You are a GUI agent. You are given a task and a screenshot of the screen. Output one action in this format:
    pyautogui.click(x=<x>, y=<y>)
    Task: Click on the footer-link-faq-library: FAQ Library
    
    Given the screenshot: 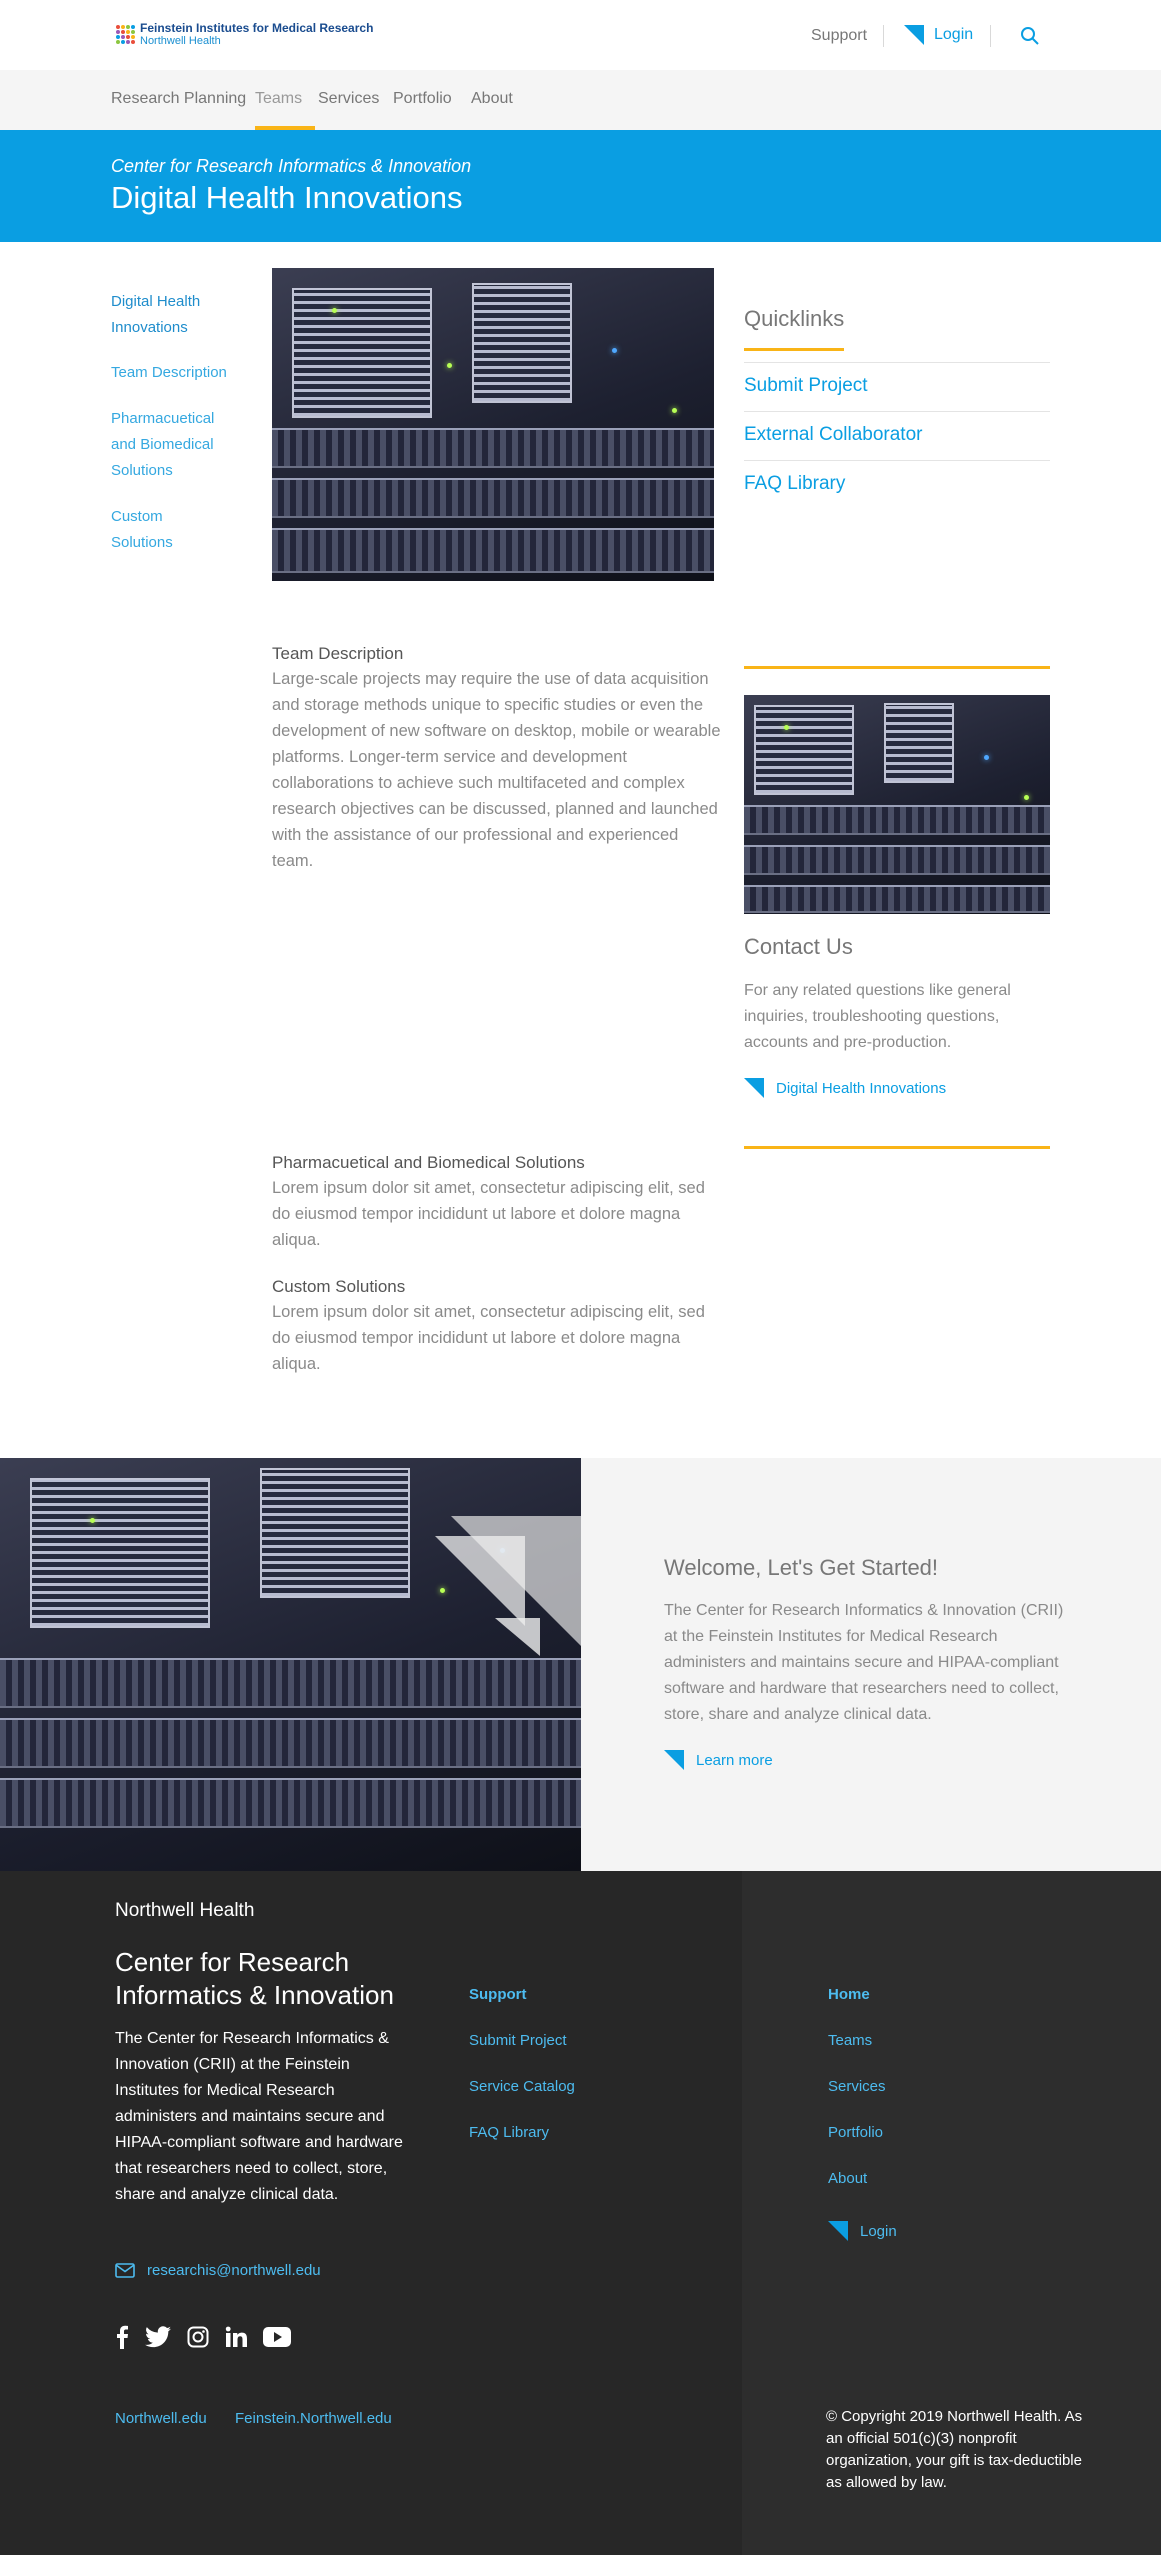 What is the action you would take?
    pyautogui.click(x=509, y=2132)
    